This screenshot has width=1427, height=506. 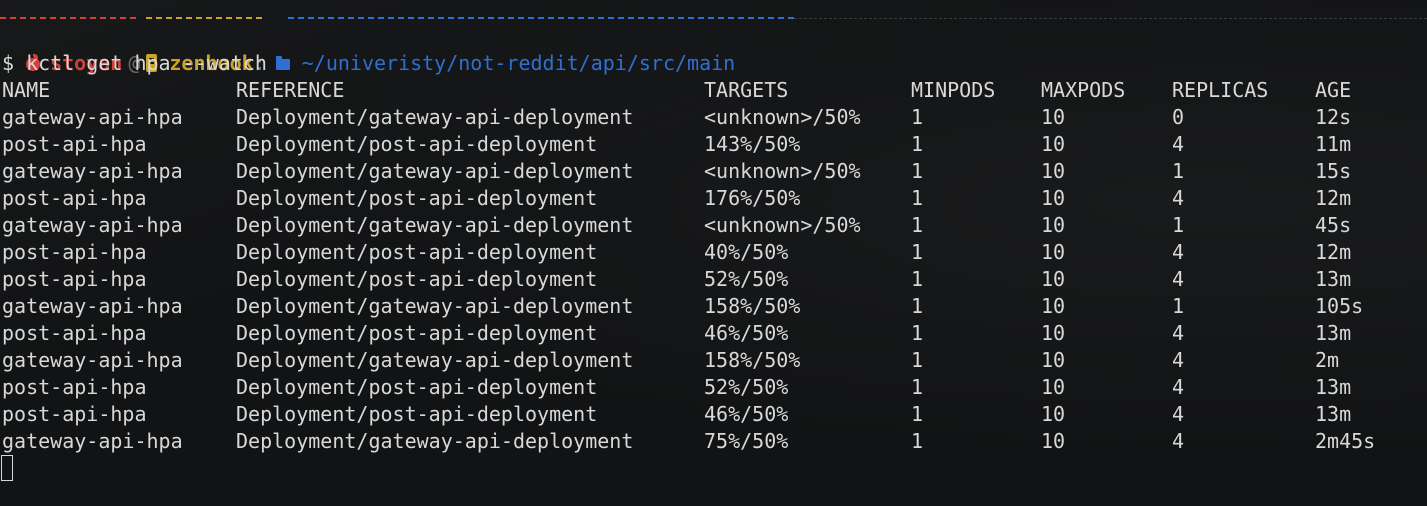 I want to click on cell-targets: 40%/50%, so click(x=746, y=252).